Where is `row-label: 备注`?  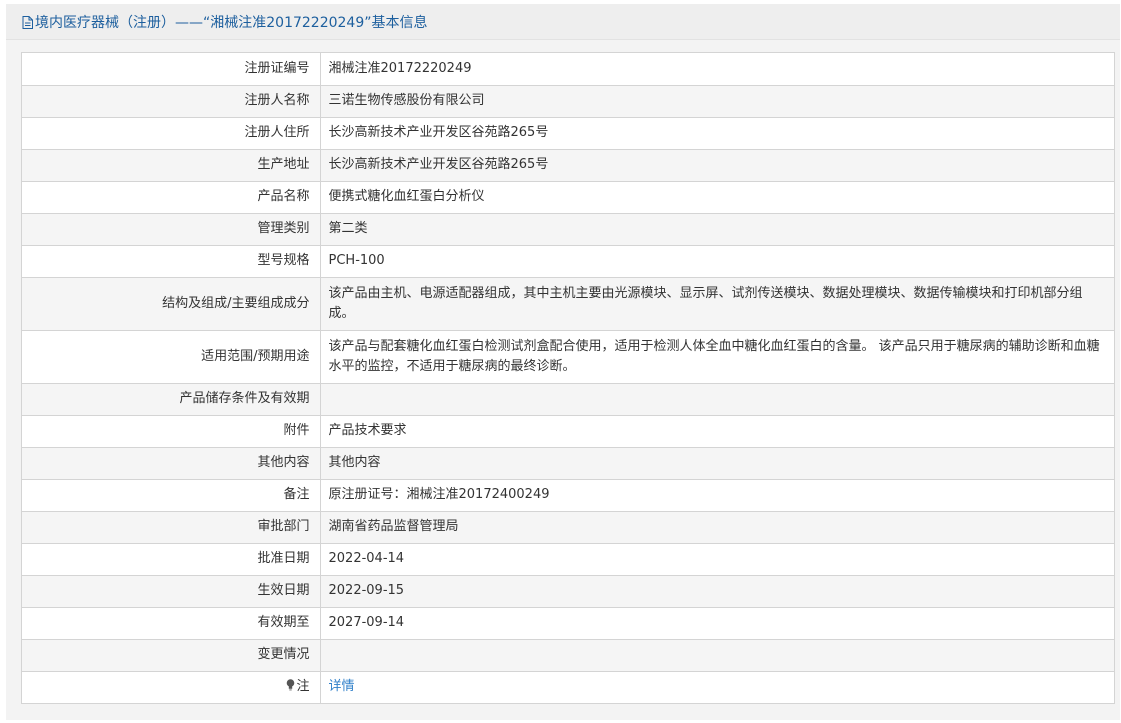 row-label: 备注 is located at coordinates (171, 495).